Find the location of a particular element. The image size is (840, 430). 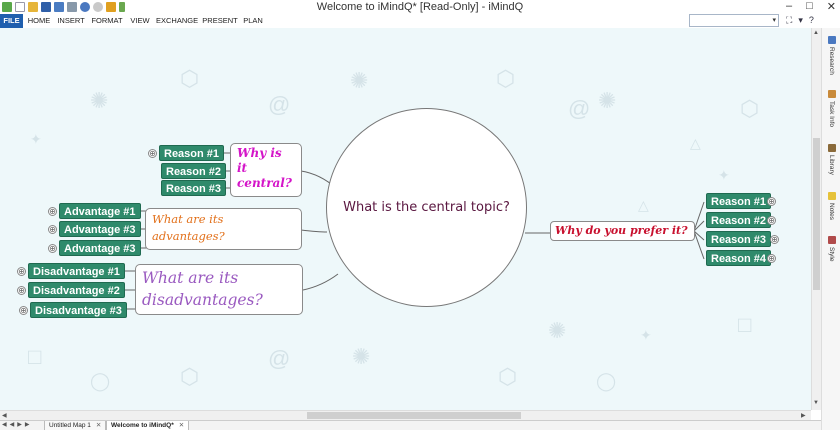

dock-library: Library is located at coordinates (831, 159).